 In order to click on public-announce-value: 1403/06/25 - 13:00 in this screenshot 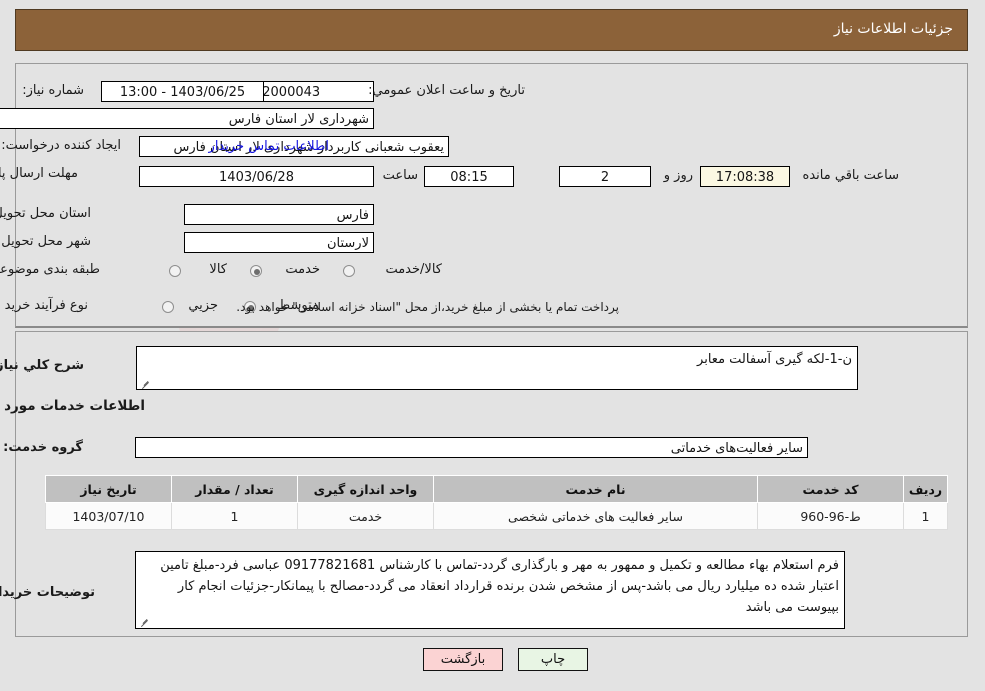, I will do `click(183, 91)`.